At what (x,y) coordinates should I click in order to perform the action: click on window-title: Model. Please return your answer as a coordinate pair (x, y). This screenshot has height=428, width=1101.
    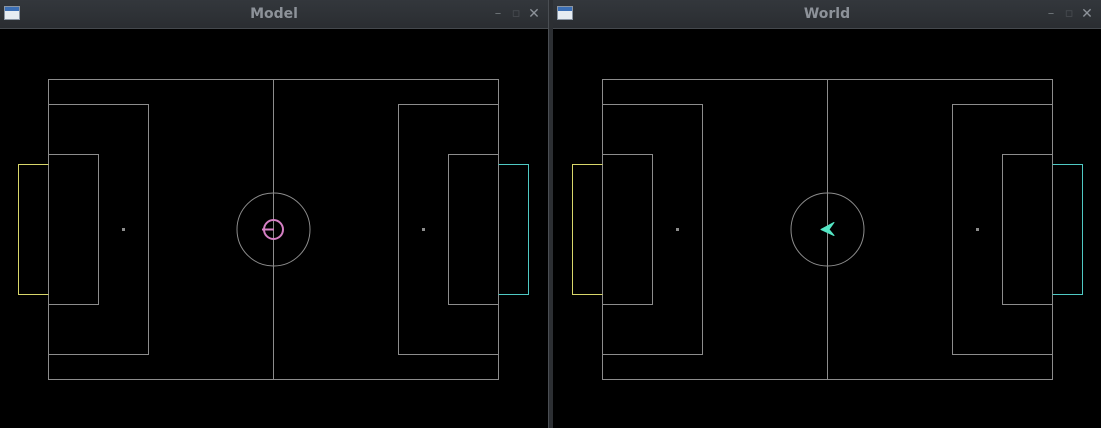
    Looking at the image, I should click on (274, 14).